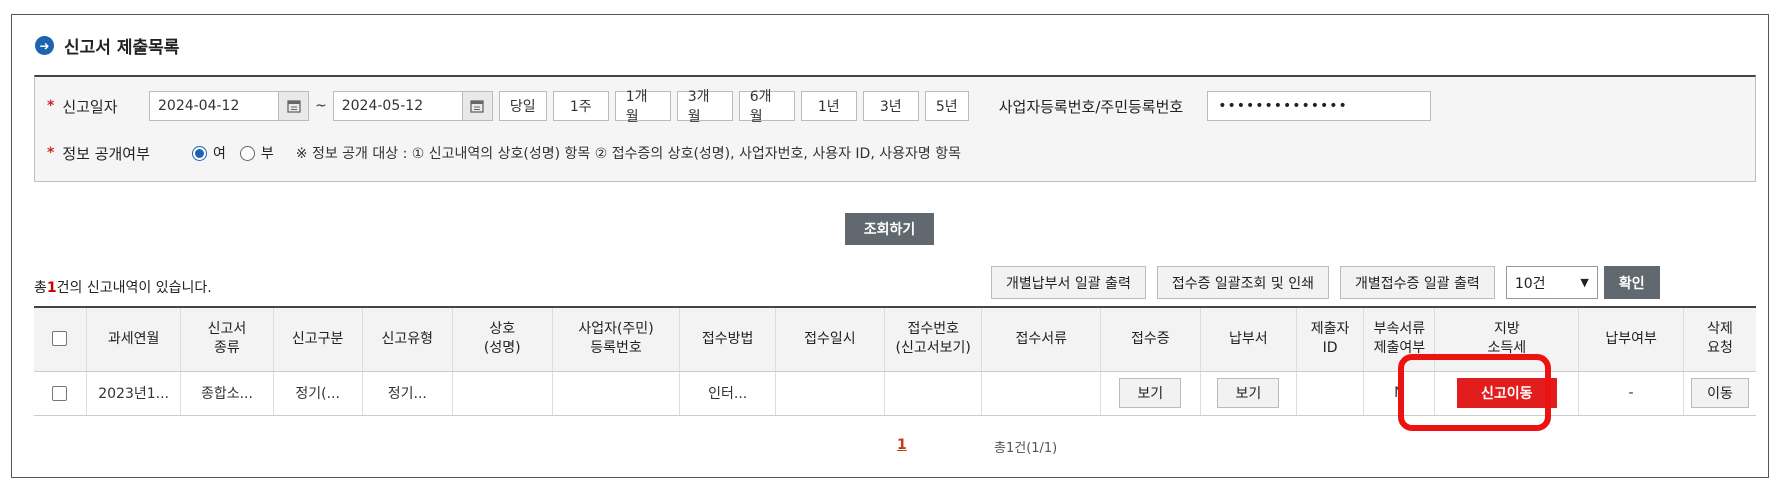 The image size is (1781, 491). What do you see at coordinates (522, 106) in the screenshot?
I see `period-today-button: 당일` at bounding box center [522, 106].